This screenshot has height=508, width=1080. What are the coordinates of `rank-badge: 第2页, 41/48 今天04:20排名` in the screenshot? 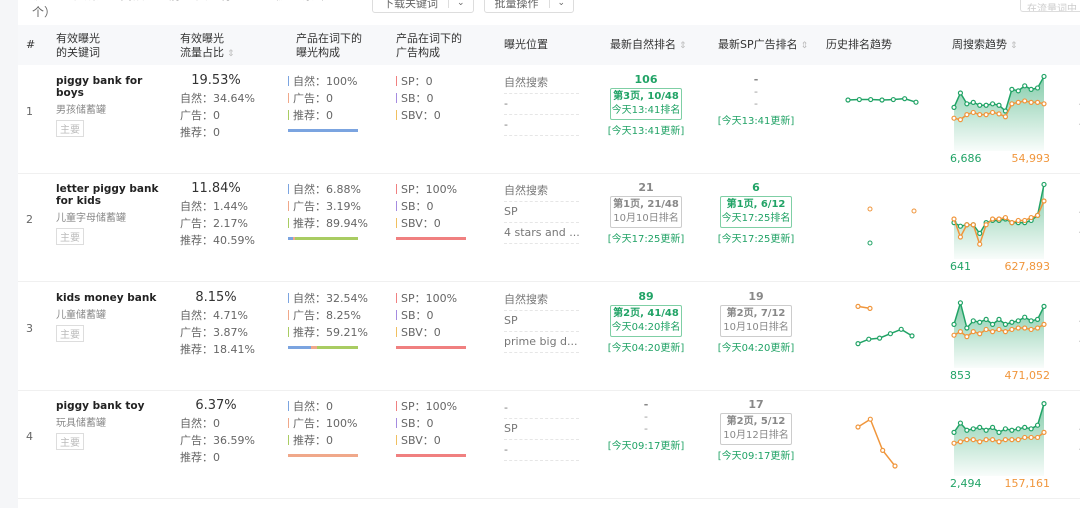 It's located at (646, 321).